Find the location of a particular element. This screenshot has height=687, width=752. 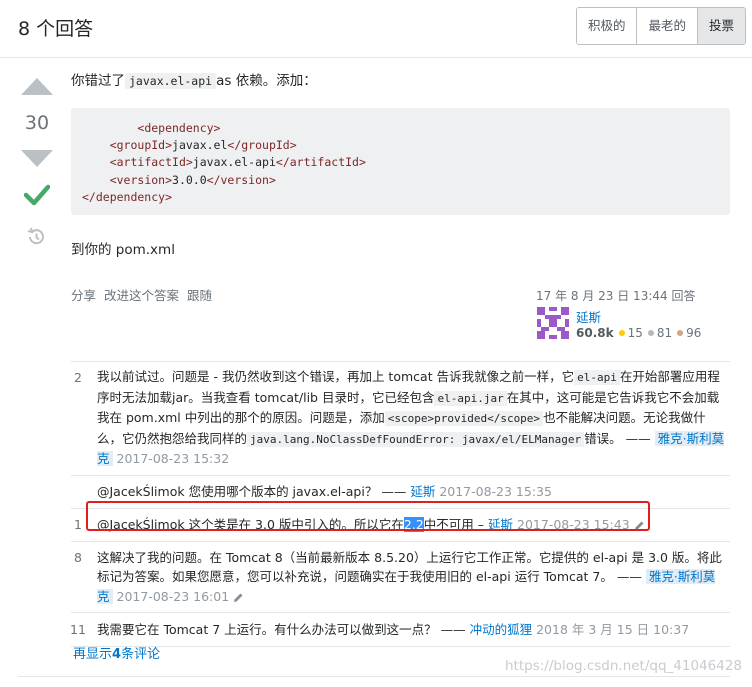

gold-badge-icon is located at coordinates (621, 333).